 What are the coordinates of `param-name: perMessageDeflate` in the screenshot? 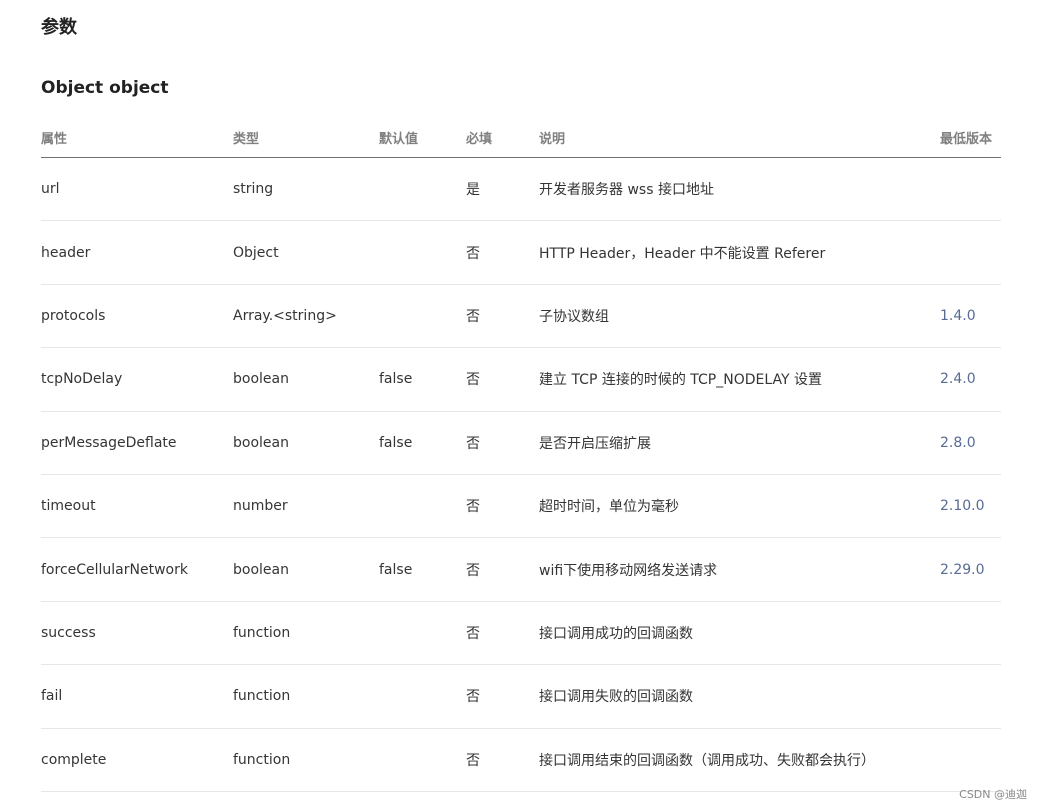 It's located at (137, 443).